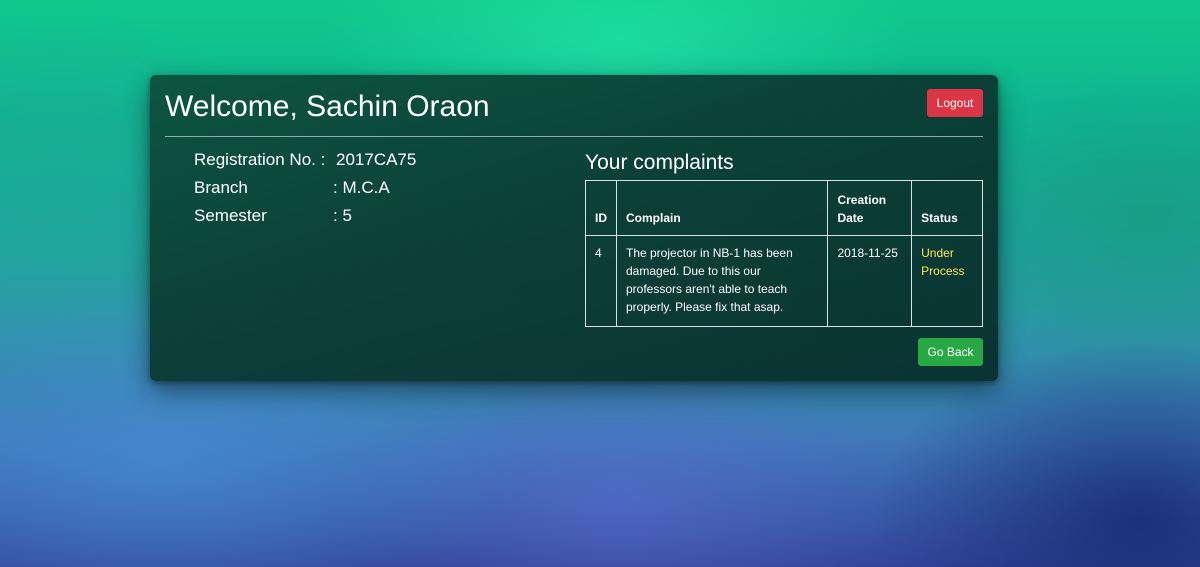 The image size is (1200, 567). Describe the element at coordinates (659, 162) in the screenshot. I see `complaints-title: Your complaints` at that location.